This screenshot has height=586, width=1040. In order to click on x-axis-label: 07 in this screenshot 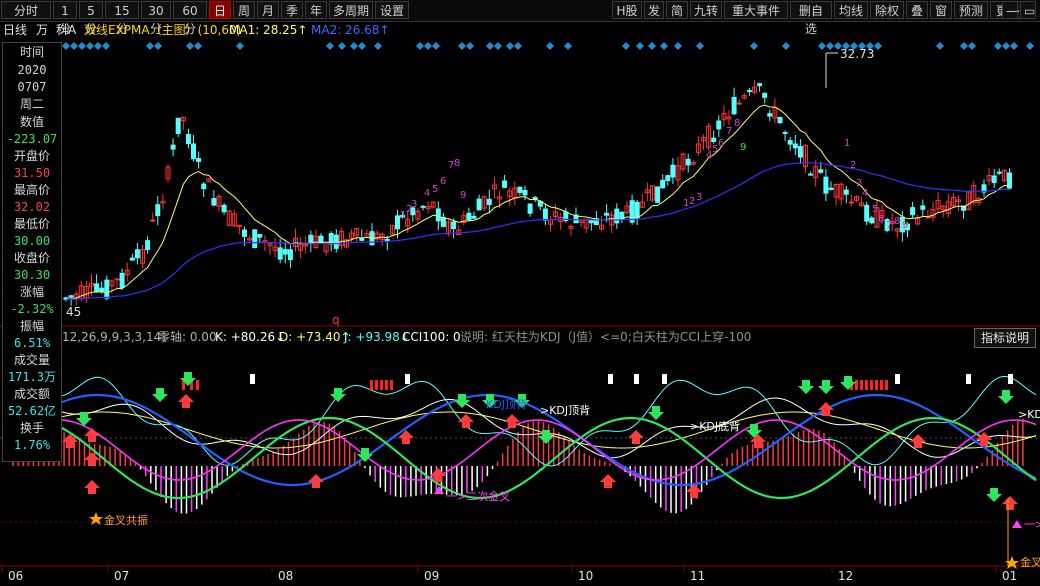, I will do `click(121, 576)`.